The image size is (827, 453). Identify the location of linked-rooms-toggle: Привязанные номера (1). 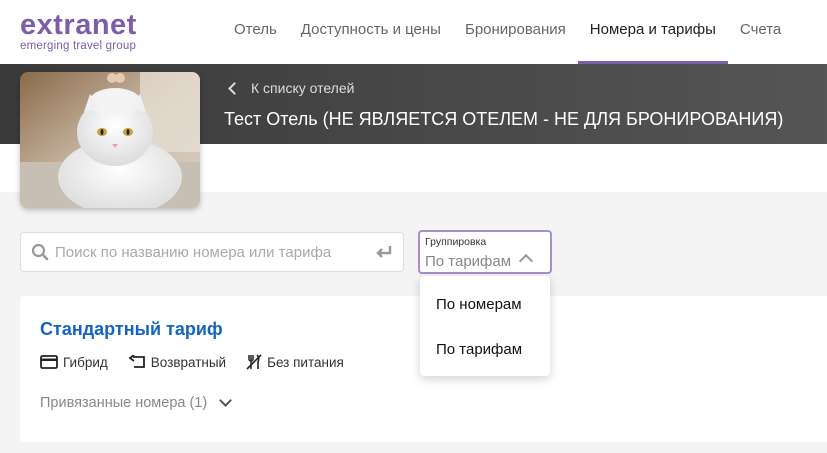
(136, 402).